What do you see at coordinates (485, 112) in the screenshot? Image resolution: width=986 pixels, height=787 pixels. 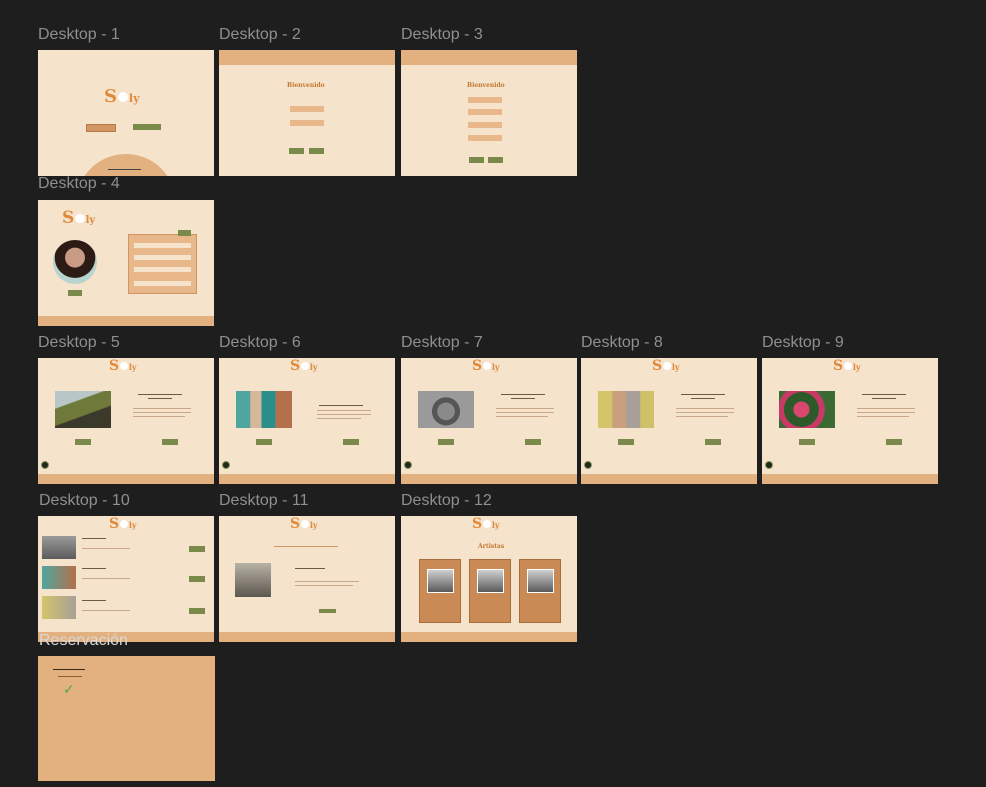 I see `email-field` at bounding box center [485, 112].